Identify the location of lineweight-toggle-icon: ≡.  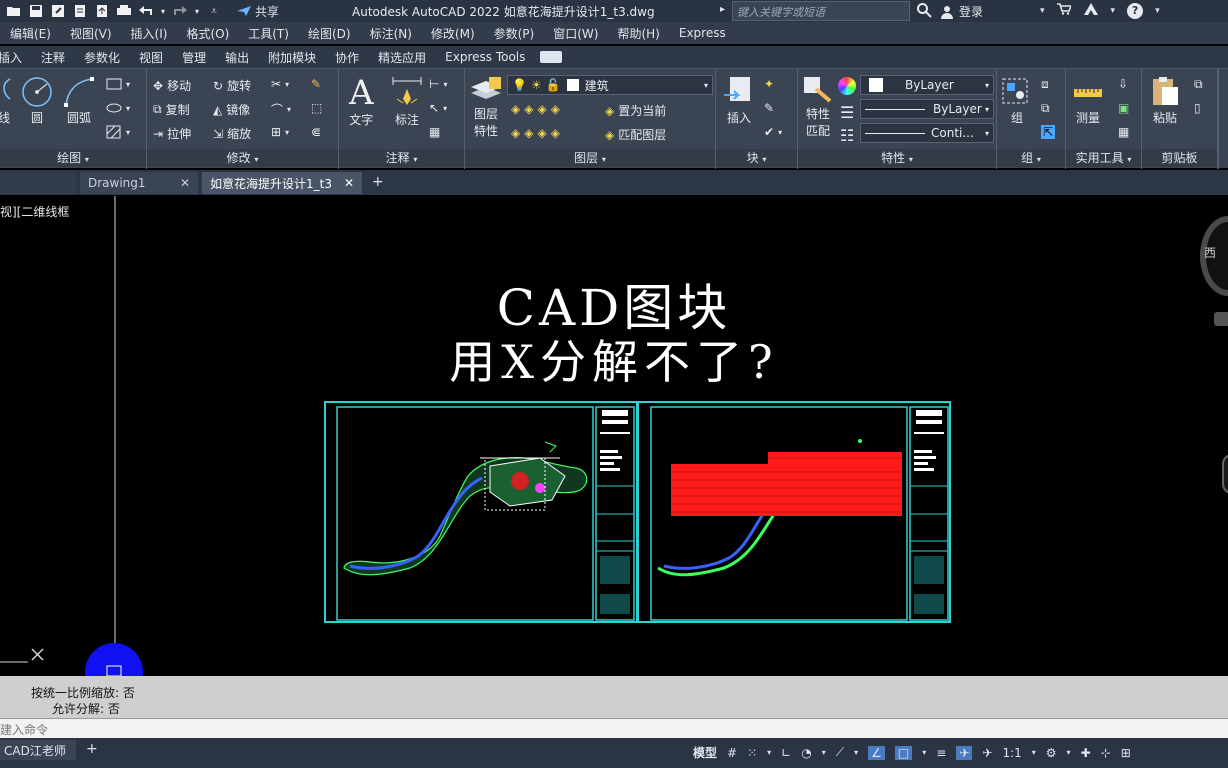
(941, 753).